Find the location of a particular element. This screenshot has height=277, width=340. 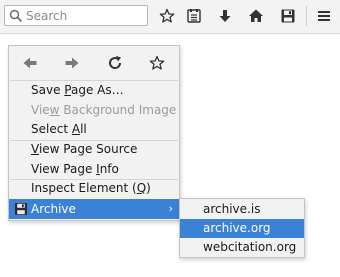

label-part: View Page is located at coordinates (64, 169).